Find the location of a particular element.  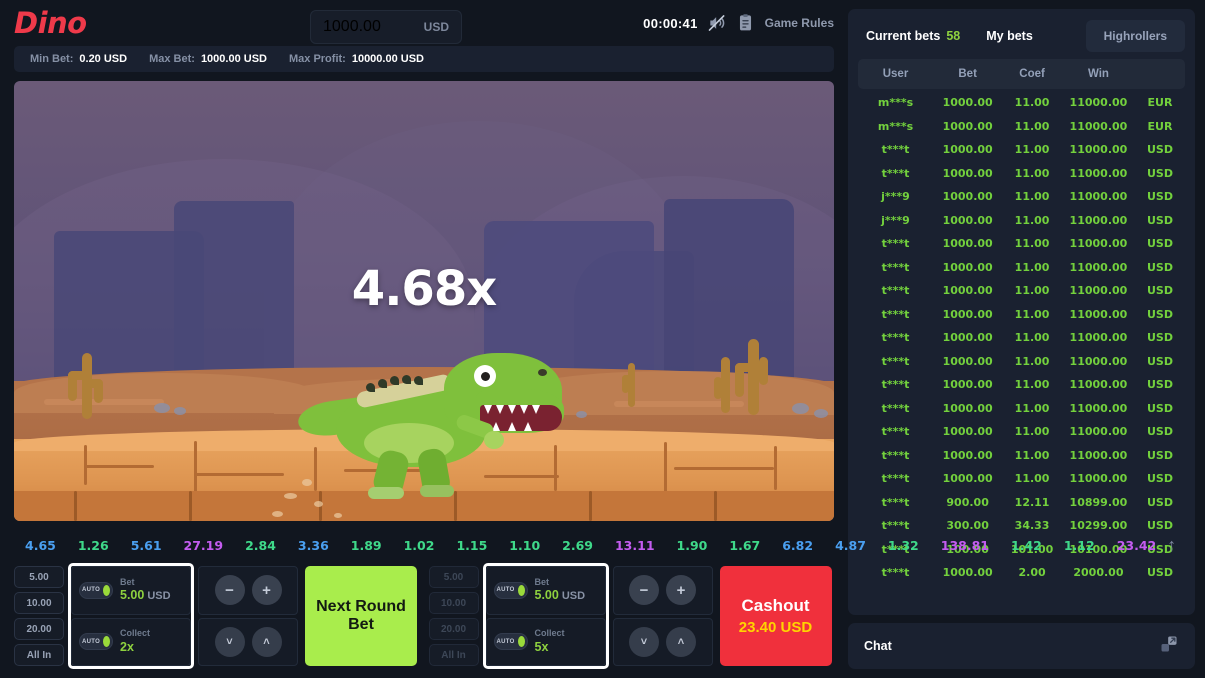

collect-value-left: 2x is located at coordinates (127, 646).